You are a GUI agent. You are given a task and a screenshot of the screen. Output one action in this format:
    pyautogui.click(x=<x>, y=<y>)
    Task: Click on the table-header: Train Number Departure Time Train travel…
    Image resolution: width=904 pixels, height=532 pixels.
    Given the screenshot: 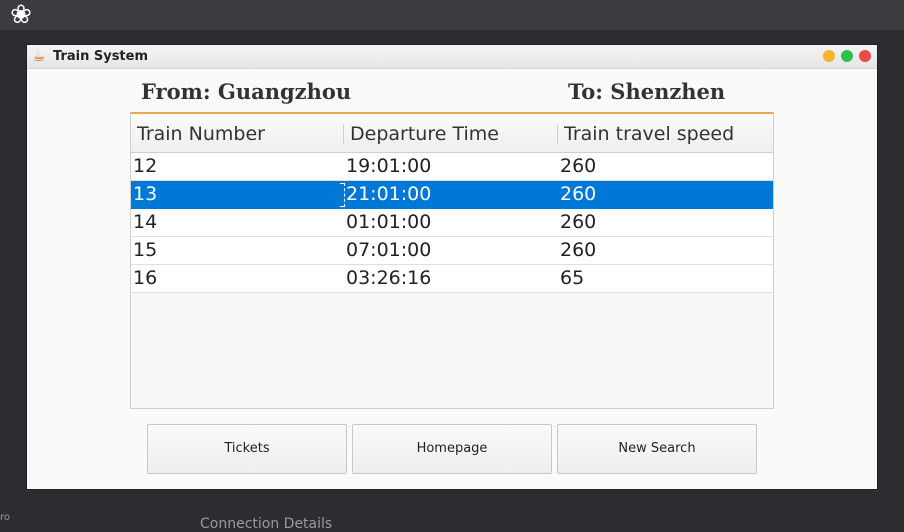 What is the action you would take?
    pyautogui.click(x=452, y=133)
    